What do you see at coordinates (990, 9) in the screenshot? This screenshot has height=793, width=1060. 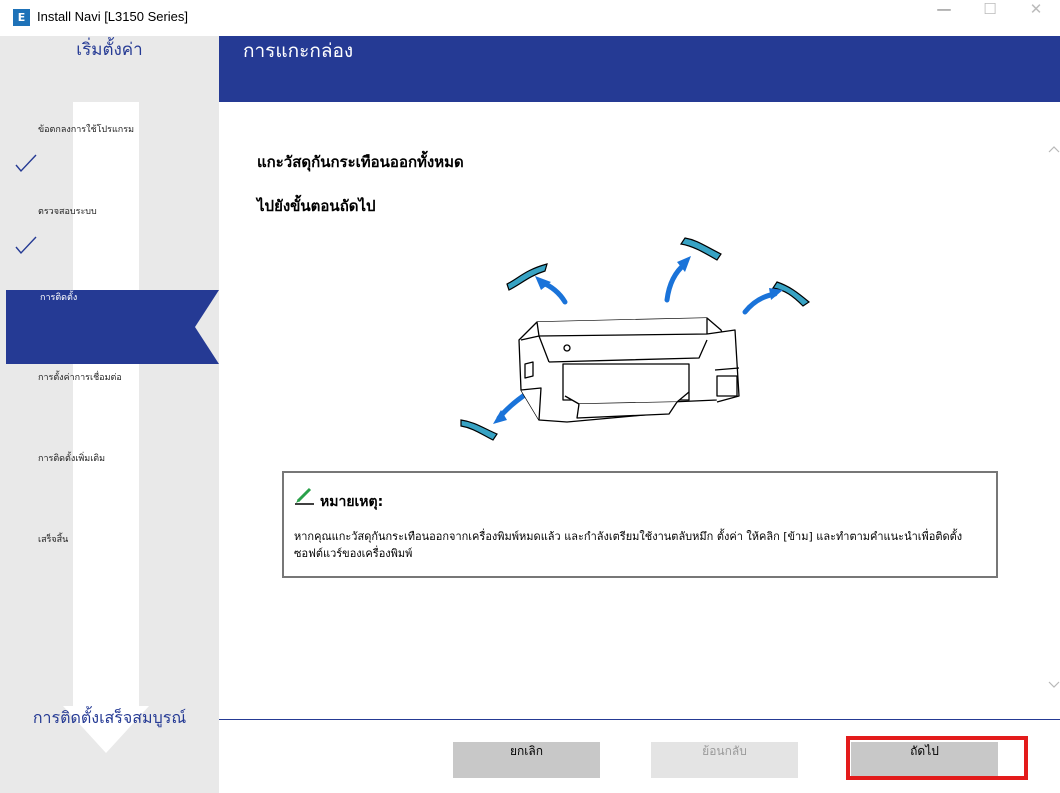 I see `maximize-button: ☐` at bounding box center [990, 9].